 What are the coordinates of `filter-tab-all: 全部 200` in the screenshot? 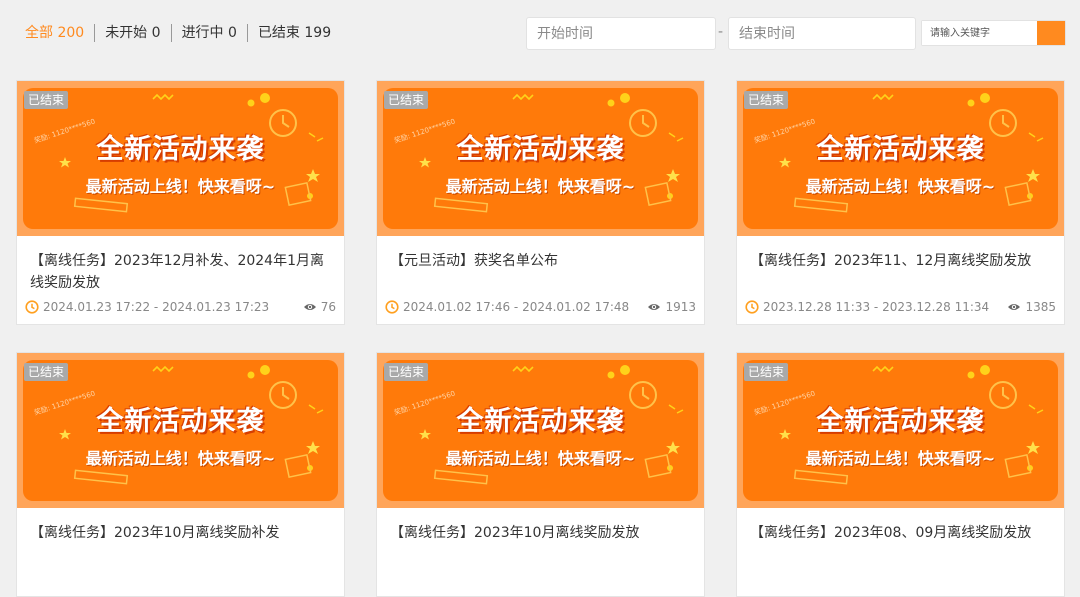 It's located at (59, 33).